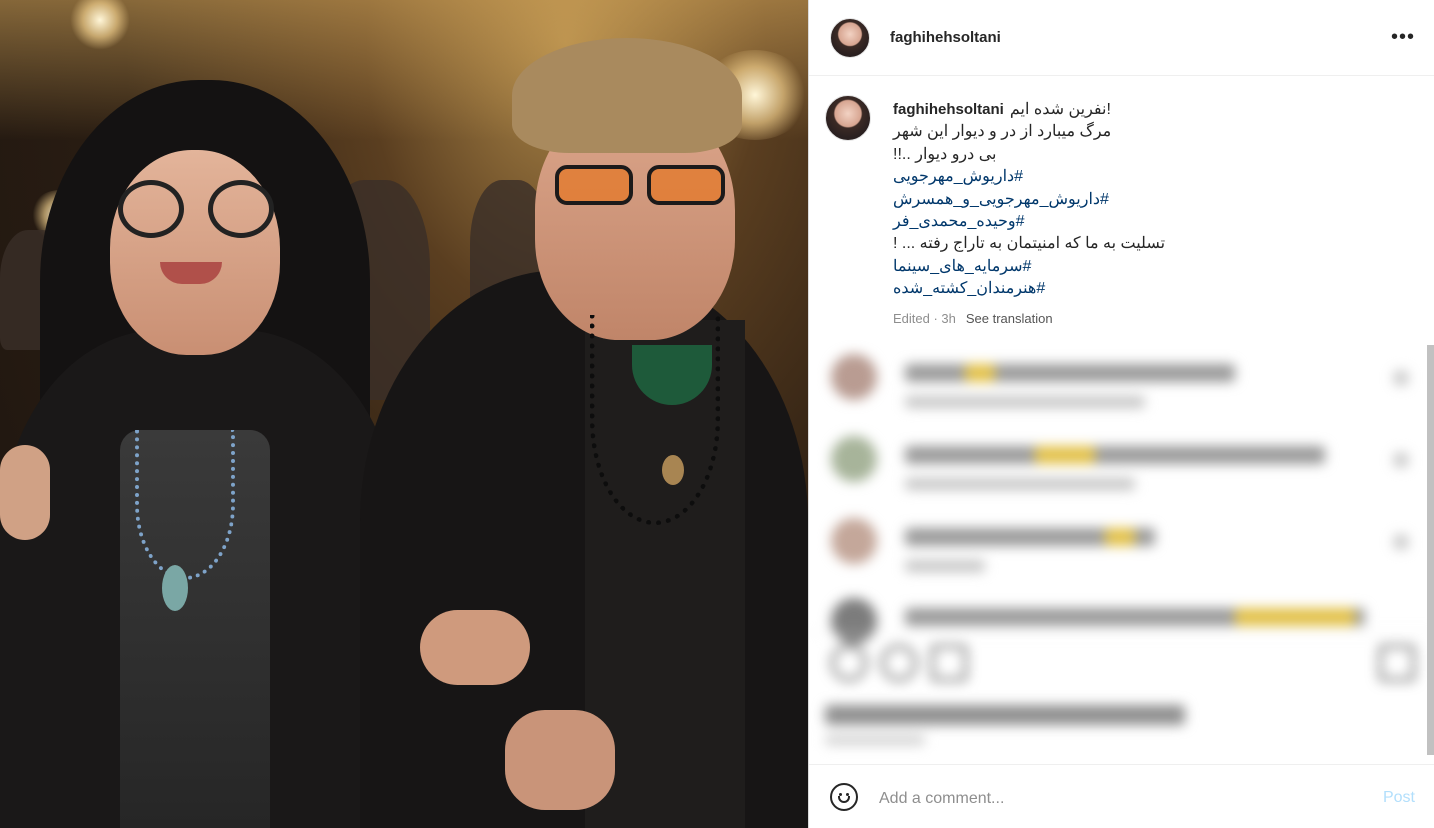 The width and height of the screenshot is (1434, 828). I want to click on share-icon, so click(949, 663).